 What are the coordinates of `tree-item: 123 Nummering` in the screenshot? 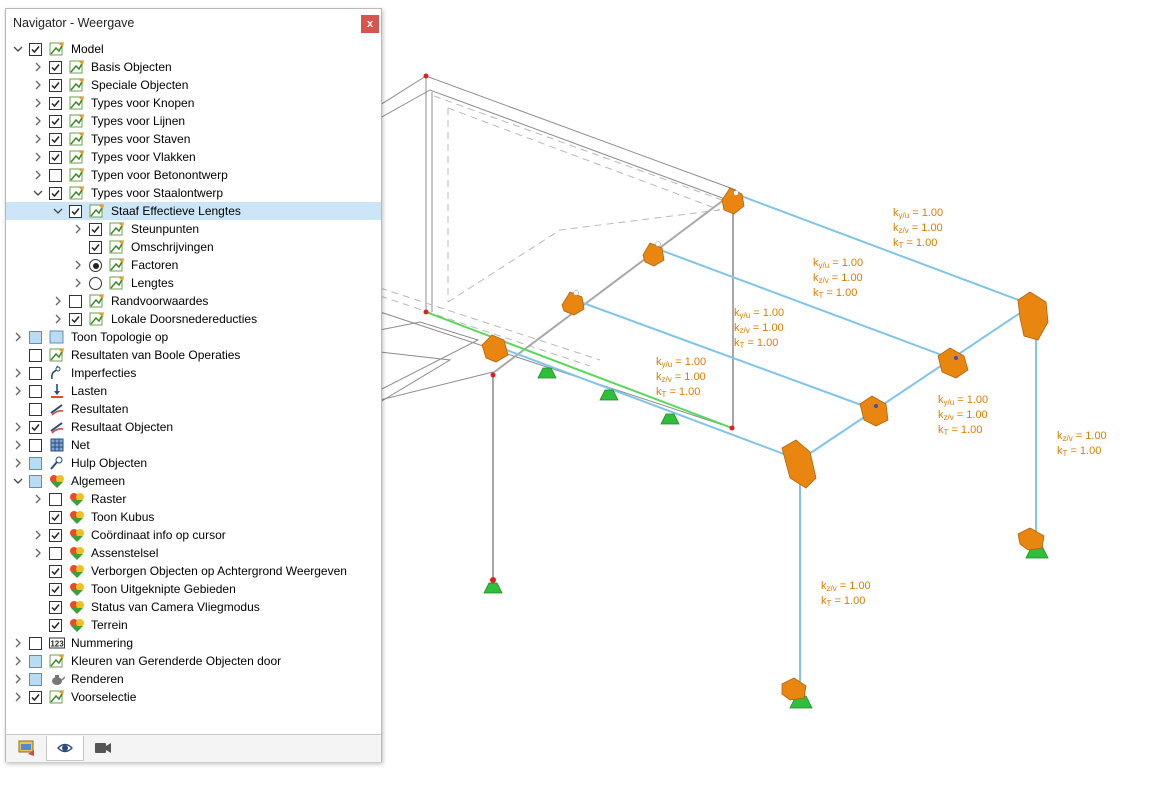 It's located at (193, 643).